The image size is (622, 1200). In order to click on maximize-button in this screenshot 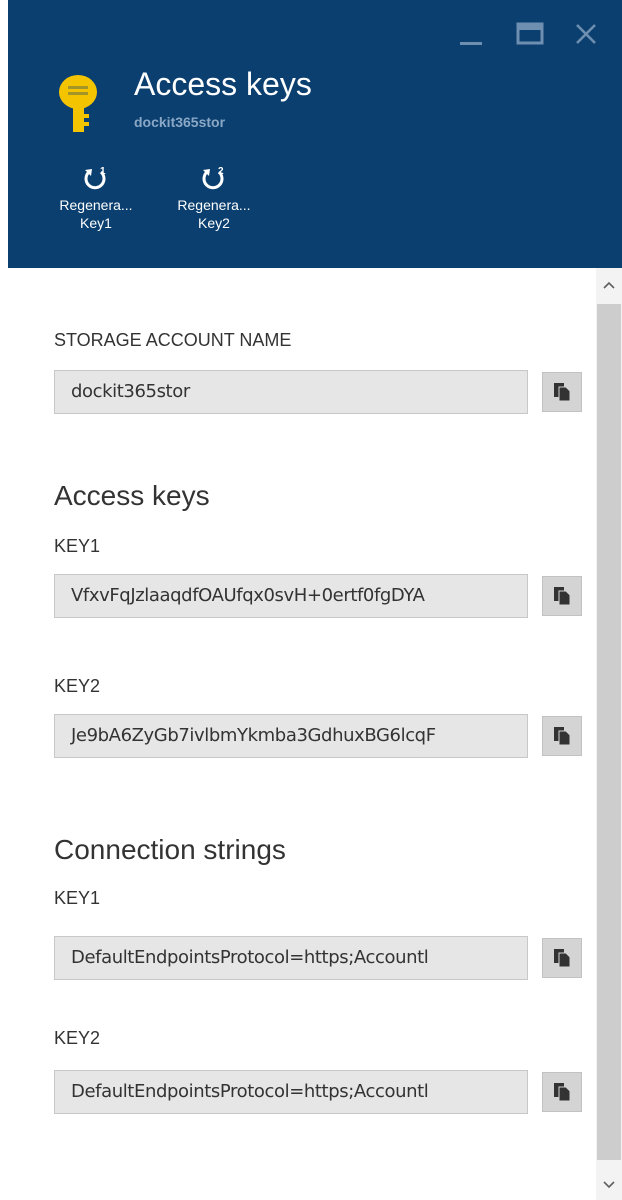, I will do `click(530, 34)`.